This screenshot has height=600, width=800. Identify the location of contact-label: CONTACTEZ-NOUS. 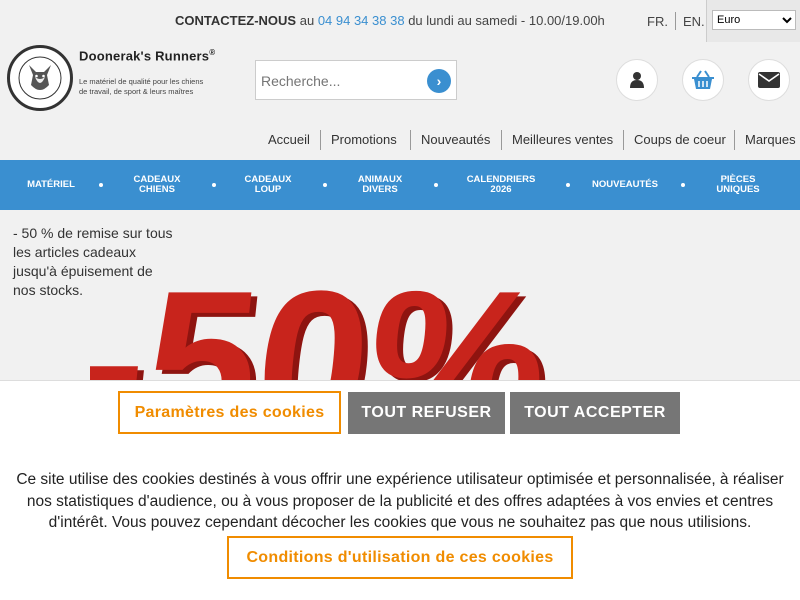
(235, 20).